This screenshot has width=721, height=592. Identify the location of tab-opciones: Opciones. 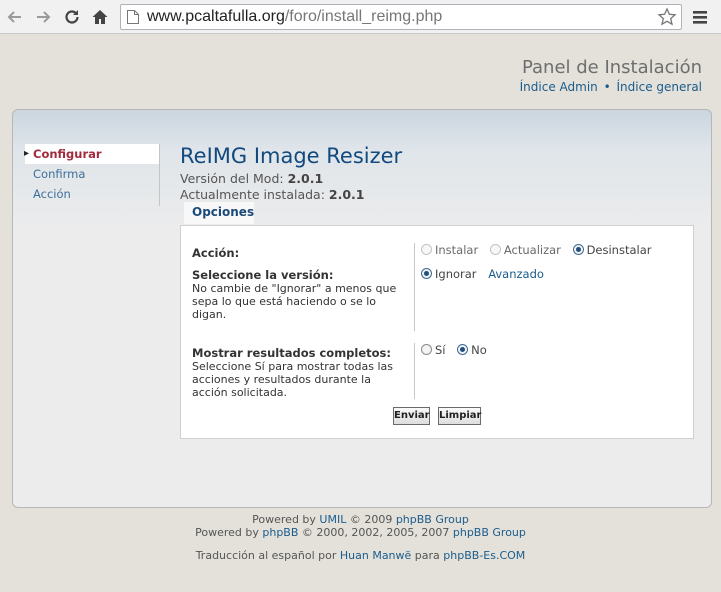
(219, 213).